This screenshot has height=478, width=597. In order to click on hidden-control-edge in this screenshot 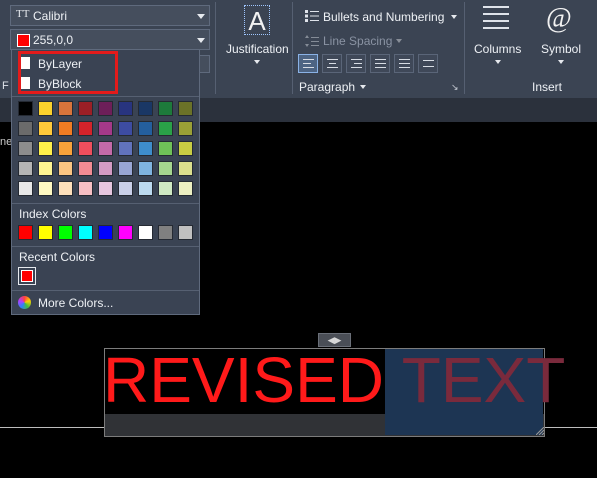, I will do `click(204, 64)`.